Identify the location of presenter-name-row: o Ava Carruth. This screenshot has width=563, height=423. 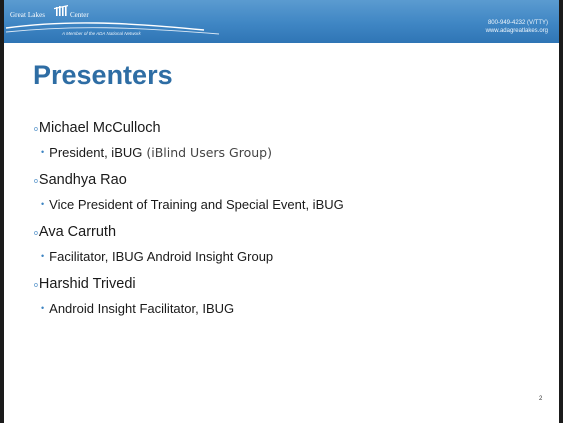
(294, 230).